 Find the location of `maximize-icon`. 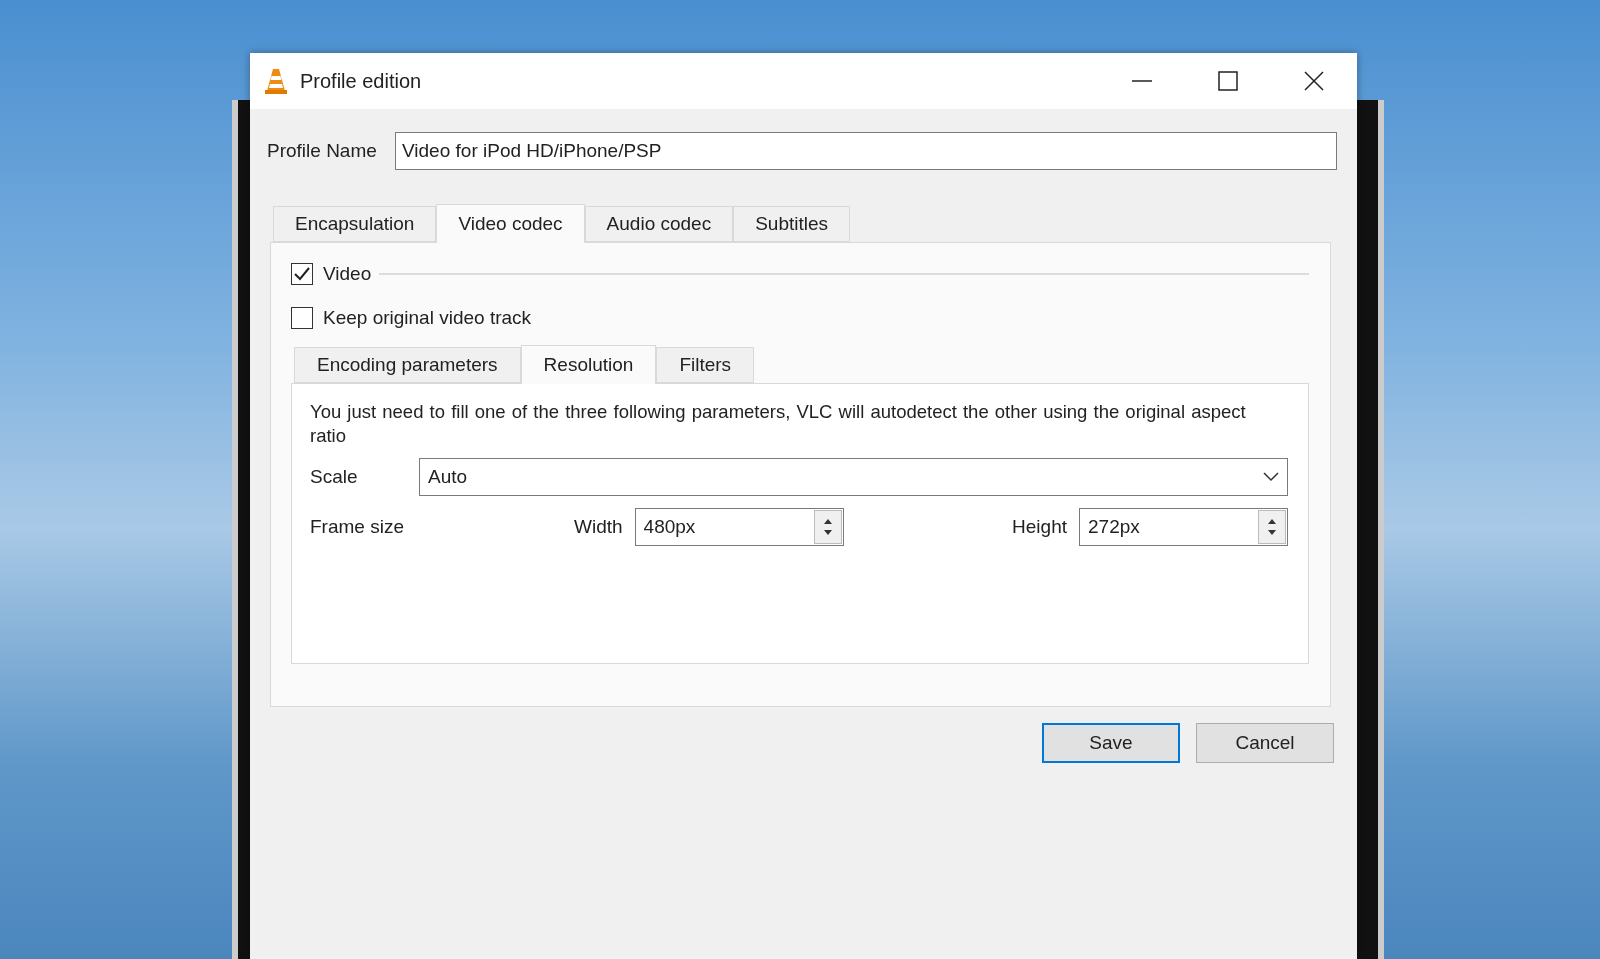

maximize-icon is located at coordinates (1228, 81).